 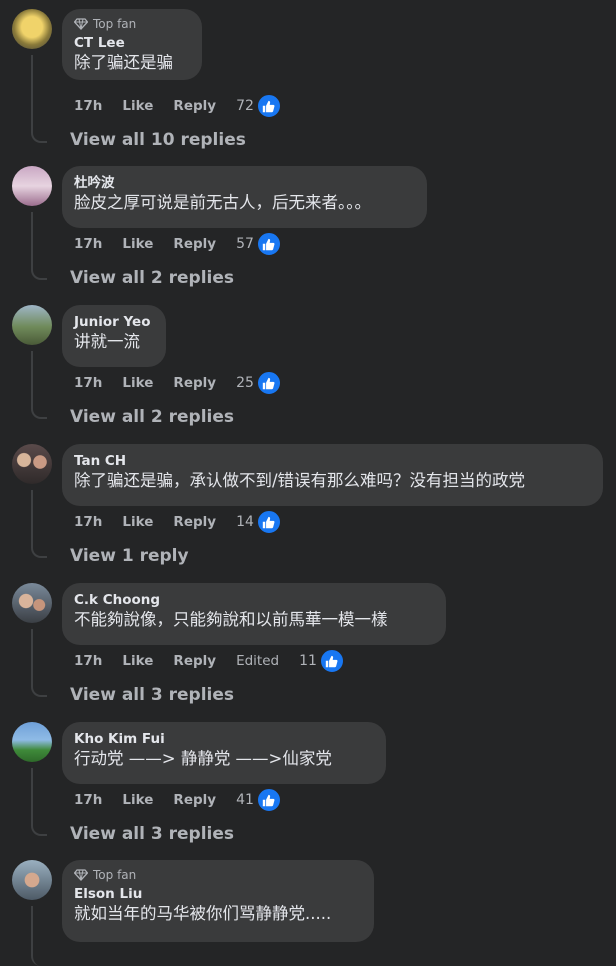 What do you see at coordinates (300, 480) in the screenshot?
I see `comment-text: 除了骗还是骗，承认做不到/错误有那么难吗？没有担当的政党` at bounding box center [300, 480].